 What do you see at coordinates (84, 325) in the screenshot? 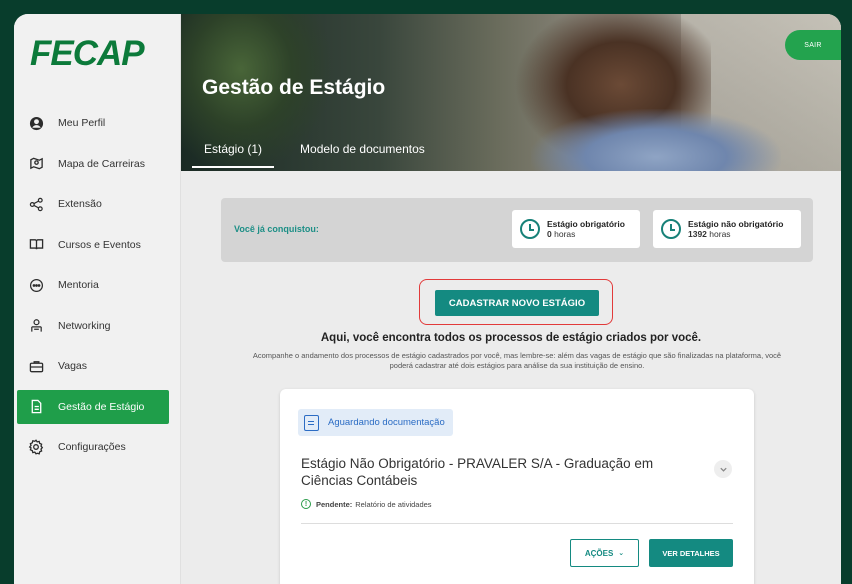
I see `sidebar-item-label: Networking` at bounding box center [84, 325].